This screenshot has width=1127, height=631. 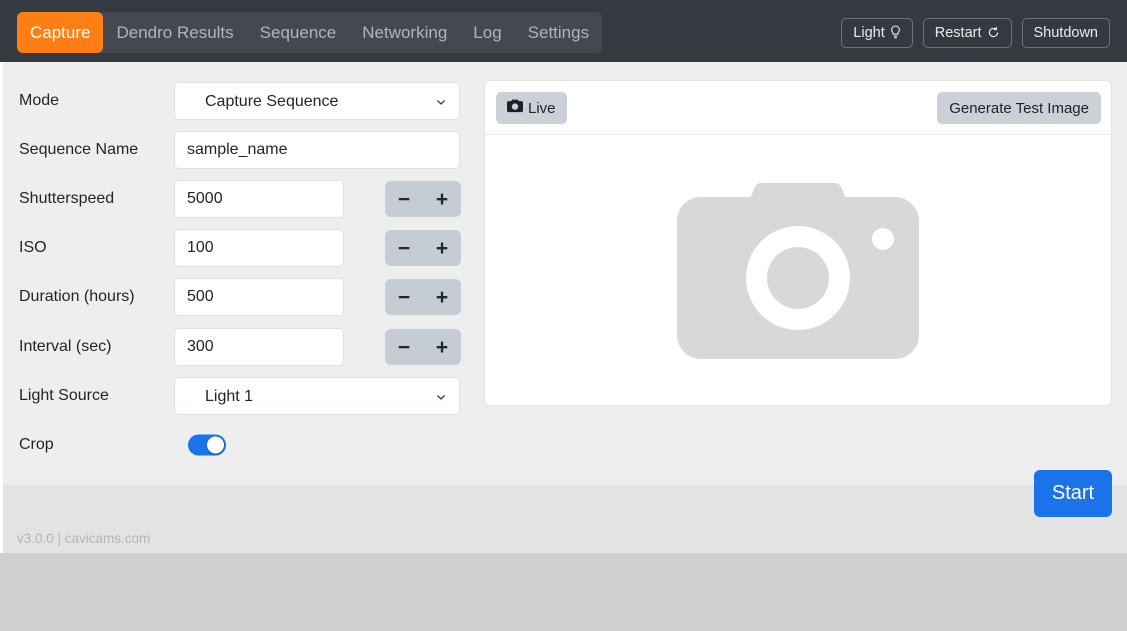 I want to click on nav-tab-capture: Capture, so click(x=60, y=32).